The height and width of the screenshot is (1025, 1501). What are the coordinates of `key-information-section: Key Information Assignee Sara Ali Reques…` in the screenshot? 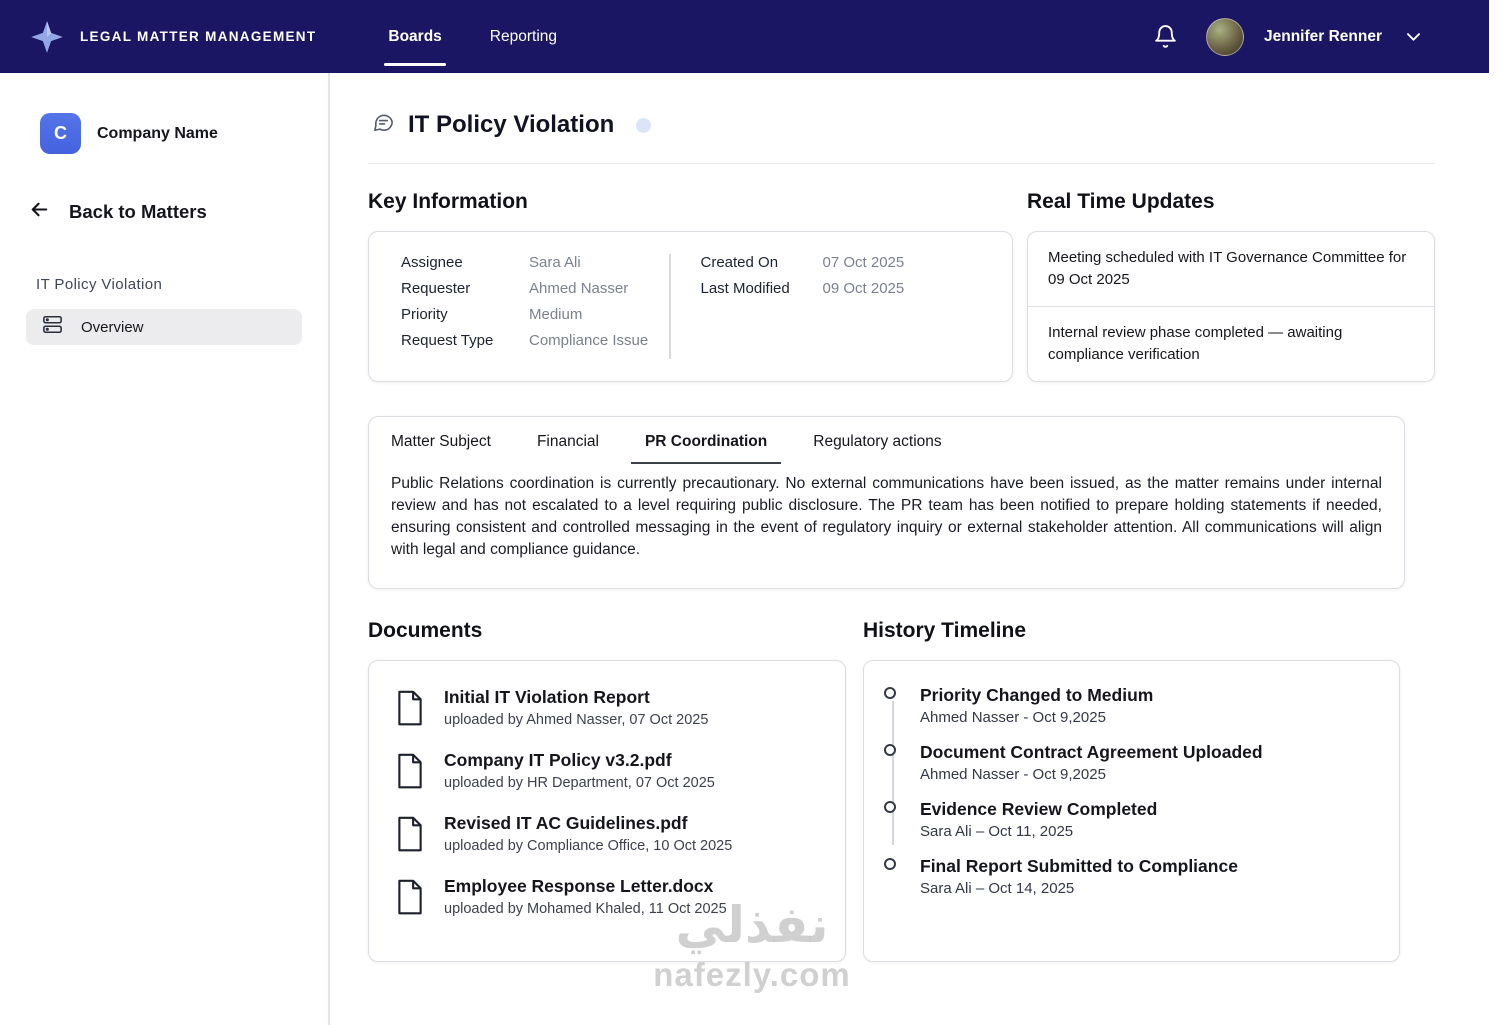 It's located at (690, 286).